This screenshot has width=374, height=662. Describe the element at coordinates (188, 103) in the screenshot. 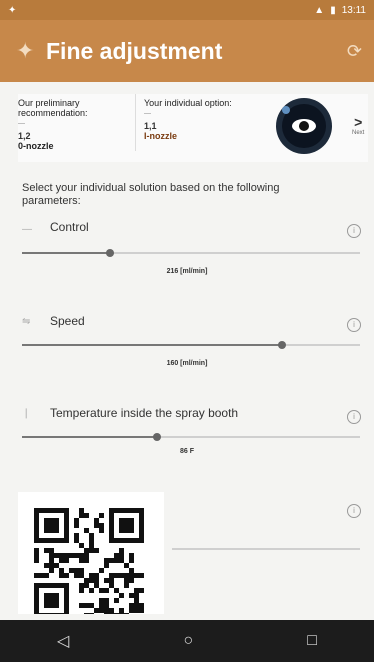

I see `individual-label: Your individual option:` at that location.